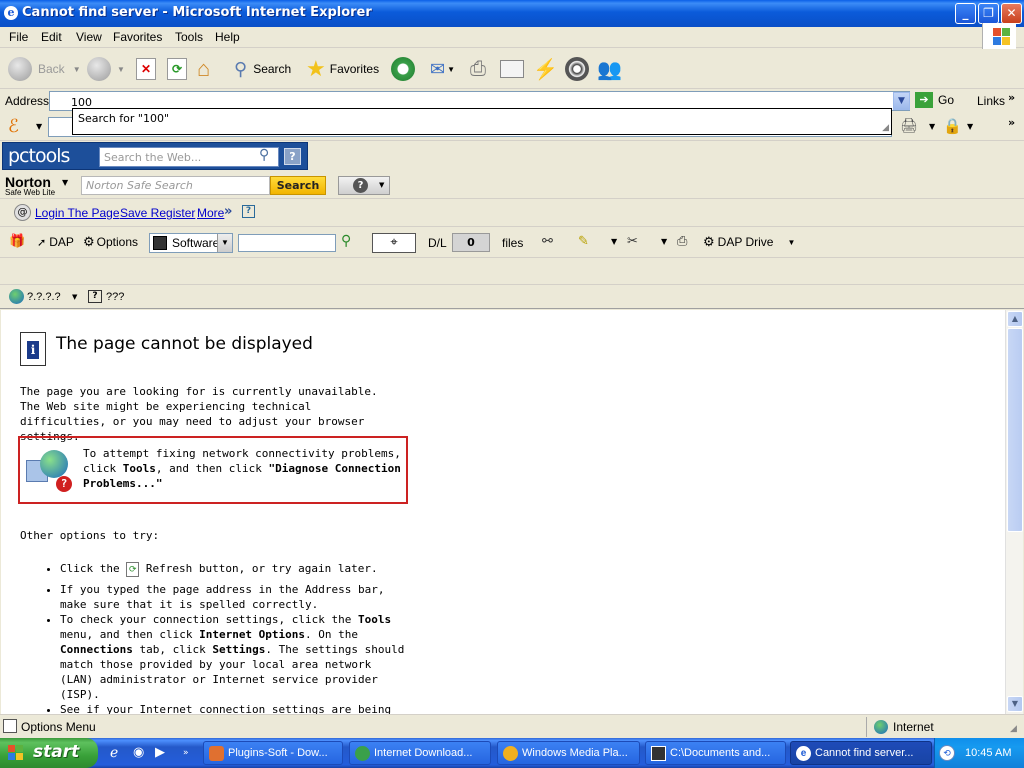 This screenshot has height=768, width=1024. Describe the element at coordinates (58, 727) in the screenshot. I see `status-text: Options Menu` at that location.